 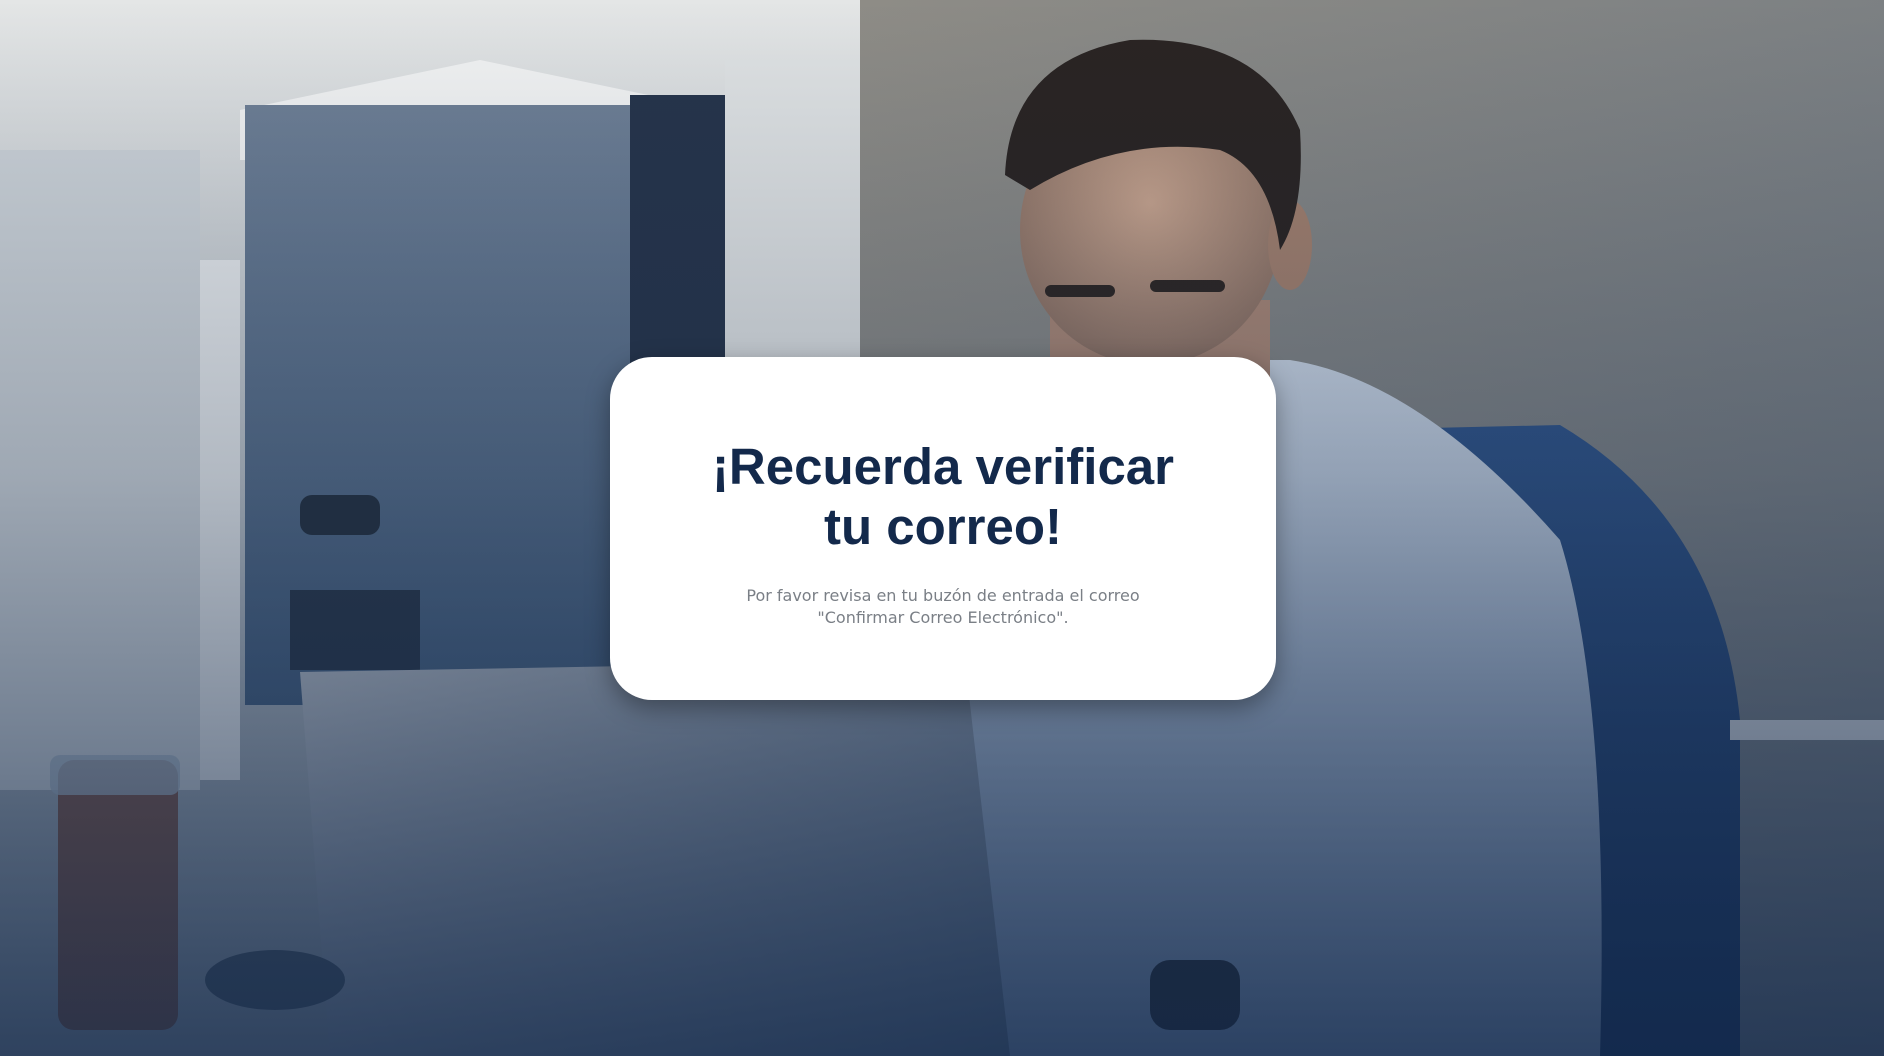 I want to click on modal-title: ¡Recuerda verificar tu correo!, so click(x=943, y=496).